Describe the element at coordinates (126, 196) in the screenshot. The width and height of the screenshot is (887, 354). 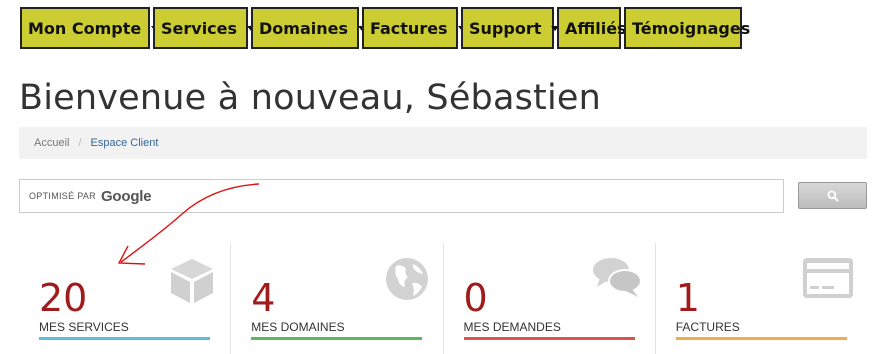
I see `google-brand: Google` at that location.